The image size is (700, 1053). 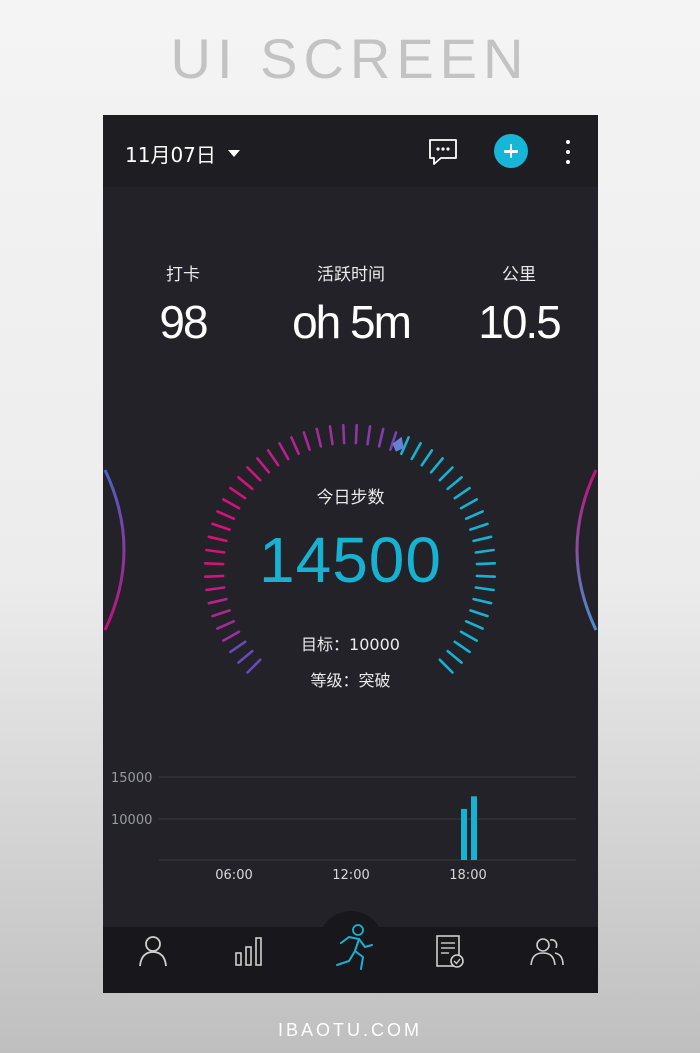 I want to click on add-button, so click(x=511, y=151).